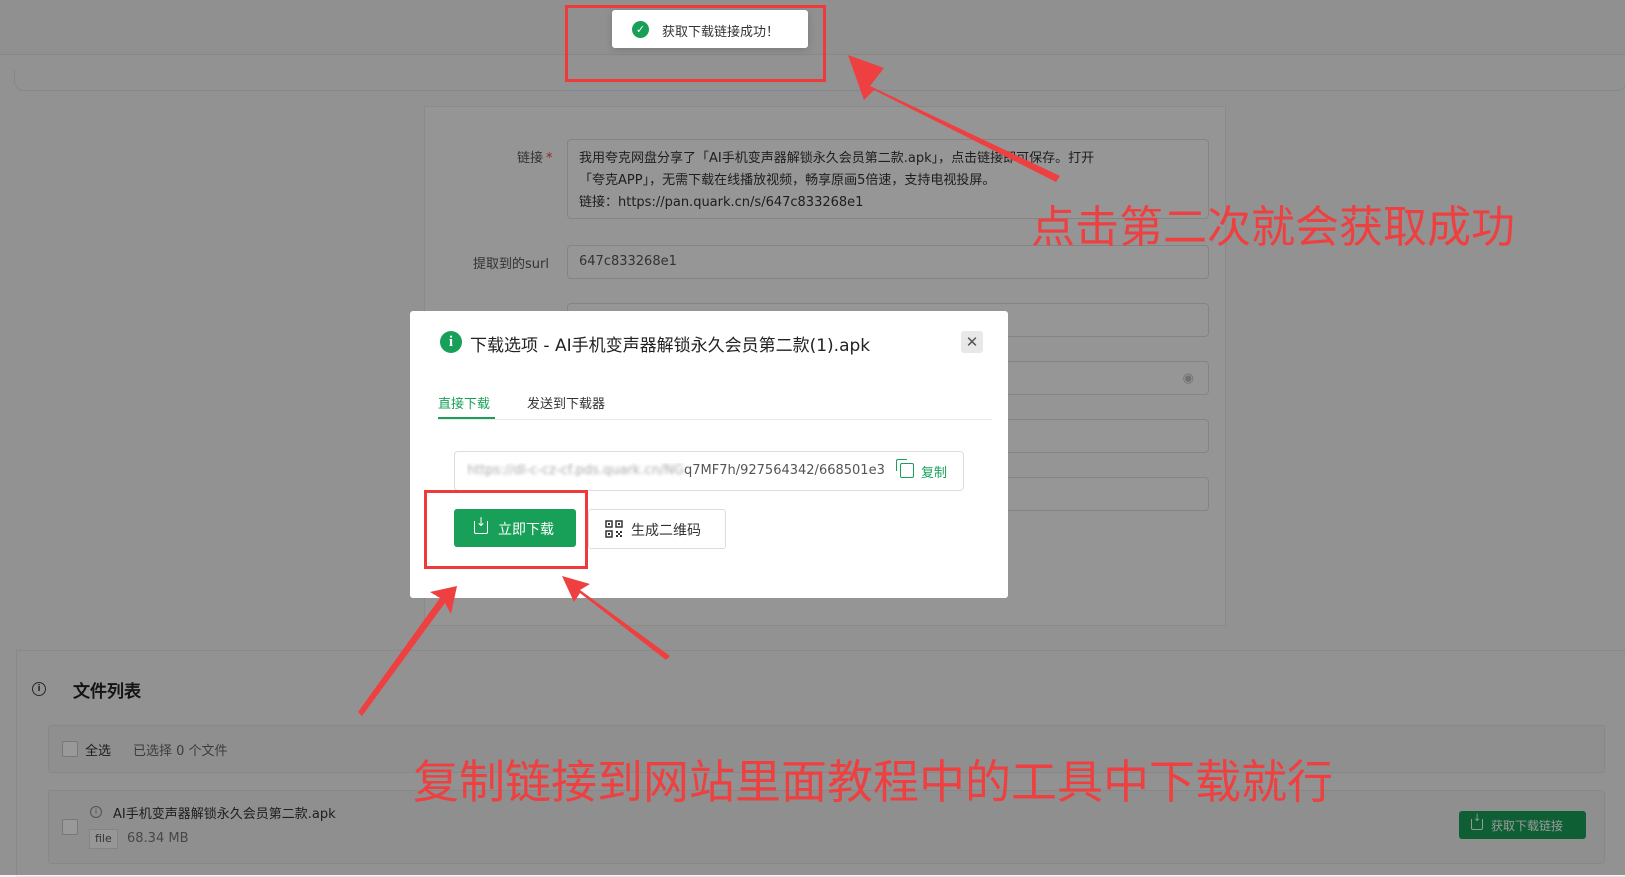 The height and width of the screenshot is (877, 1625). Describe the element at coordinates (905, 468) in the screenshot. I see `copy-icon` at that location.